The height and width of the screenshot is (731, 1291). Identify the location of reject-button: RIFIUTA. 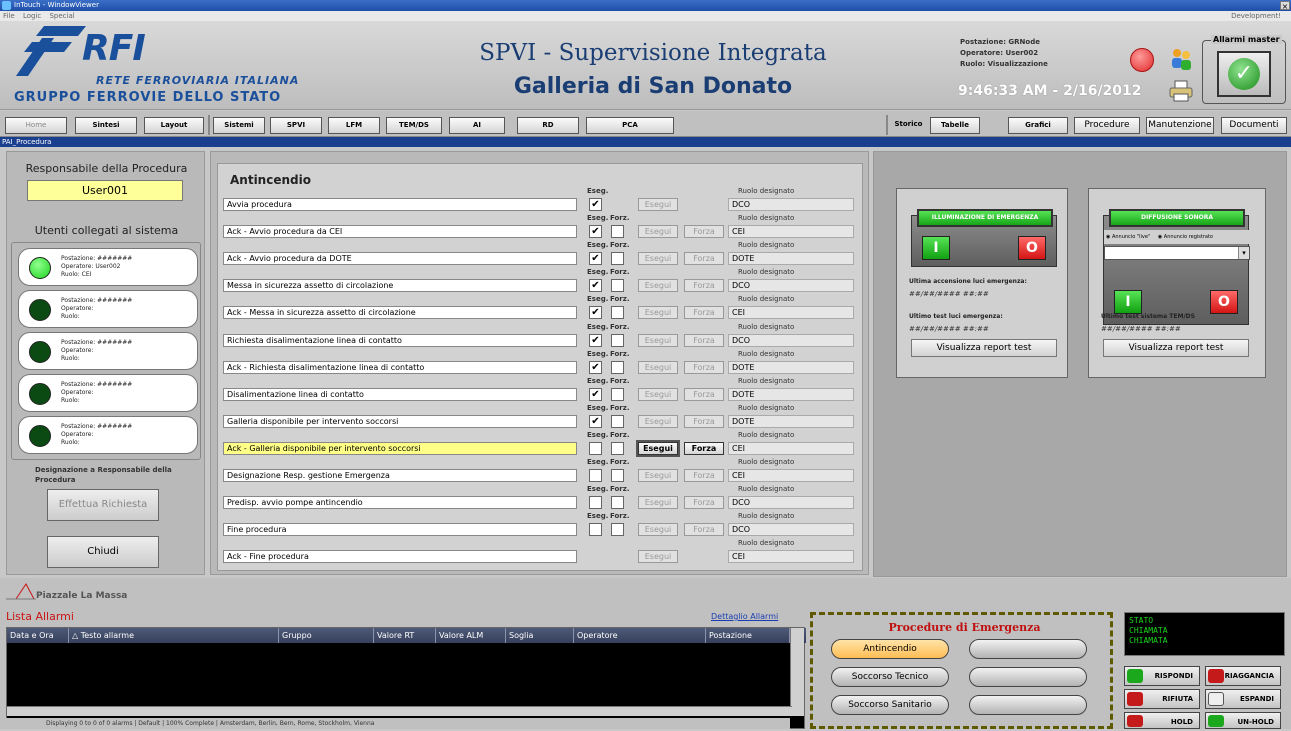
(1162, 699).